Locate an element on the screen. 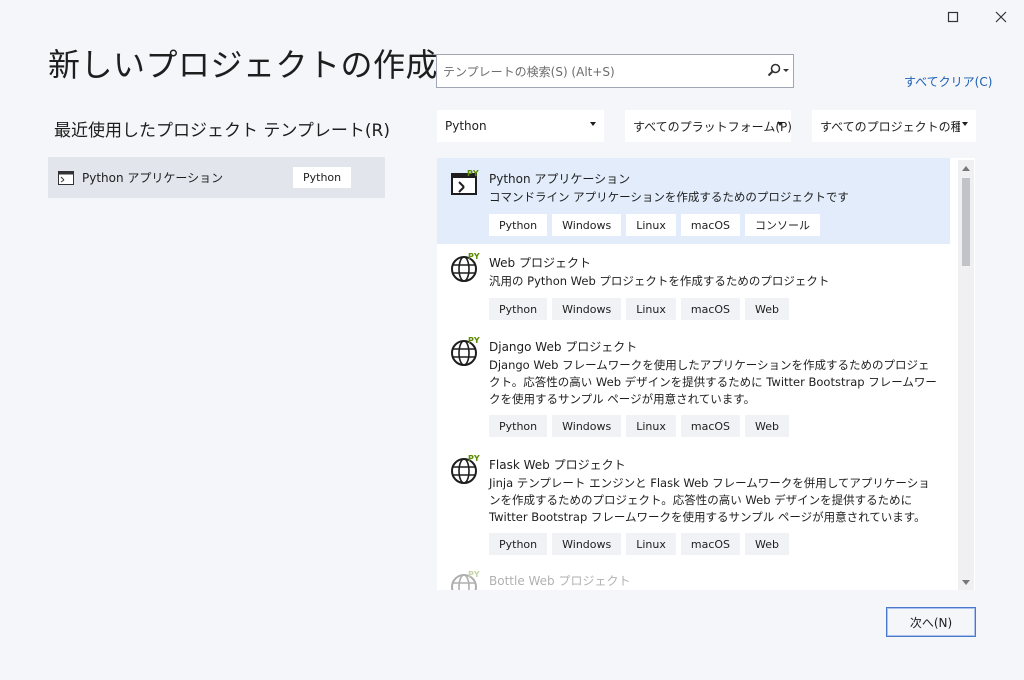  close-icon is located at coordinates (1001, 17).